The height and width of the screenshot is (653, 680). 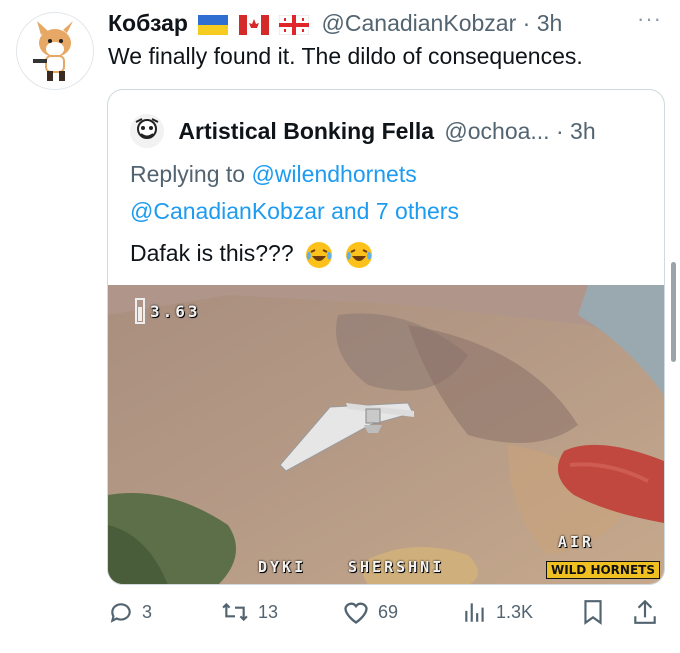 I want to click on osd-caption-right: SHERSHNI, so click(x=396, y=567).